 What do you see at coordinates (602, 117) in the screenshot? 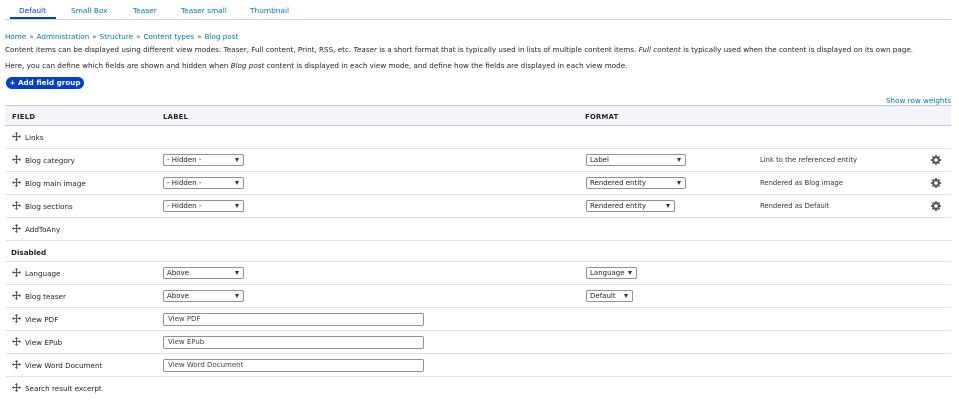
I see `column-header-format: FORMAT` at bounding box center [602, 117].